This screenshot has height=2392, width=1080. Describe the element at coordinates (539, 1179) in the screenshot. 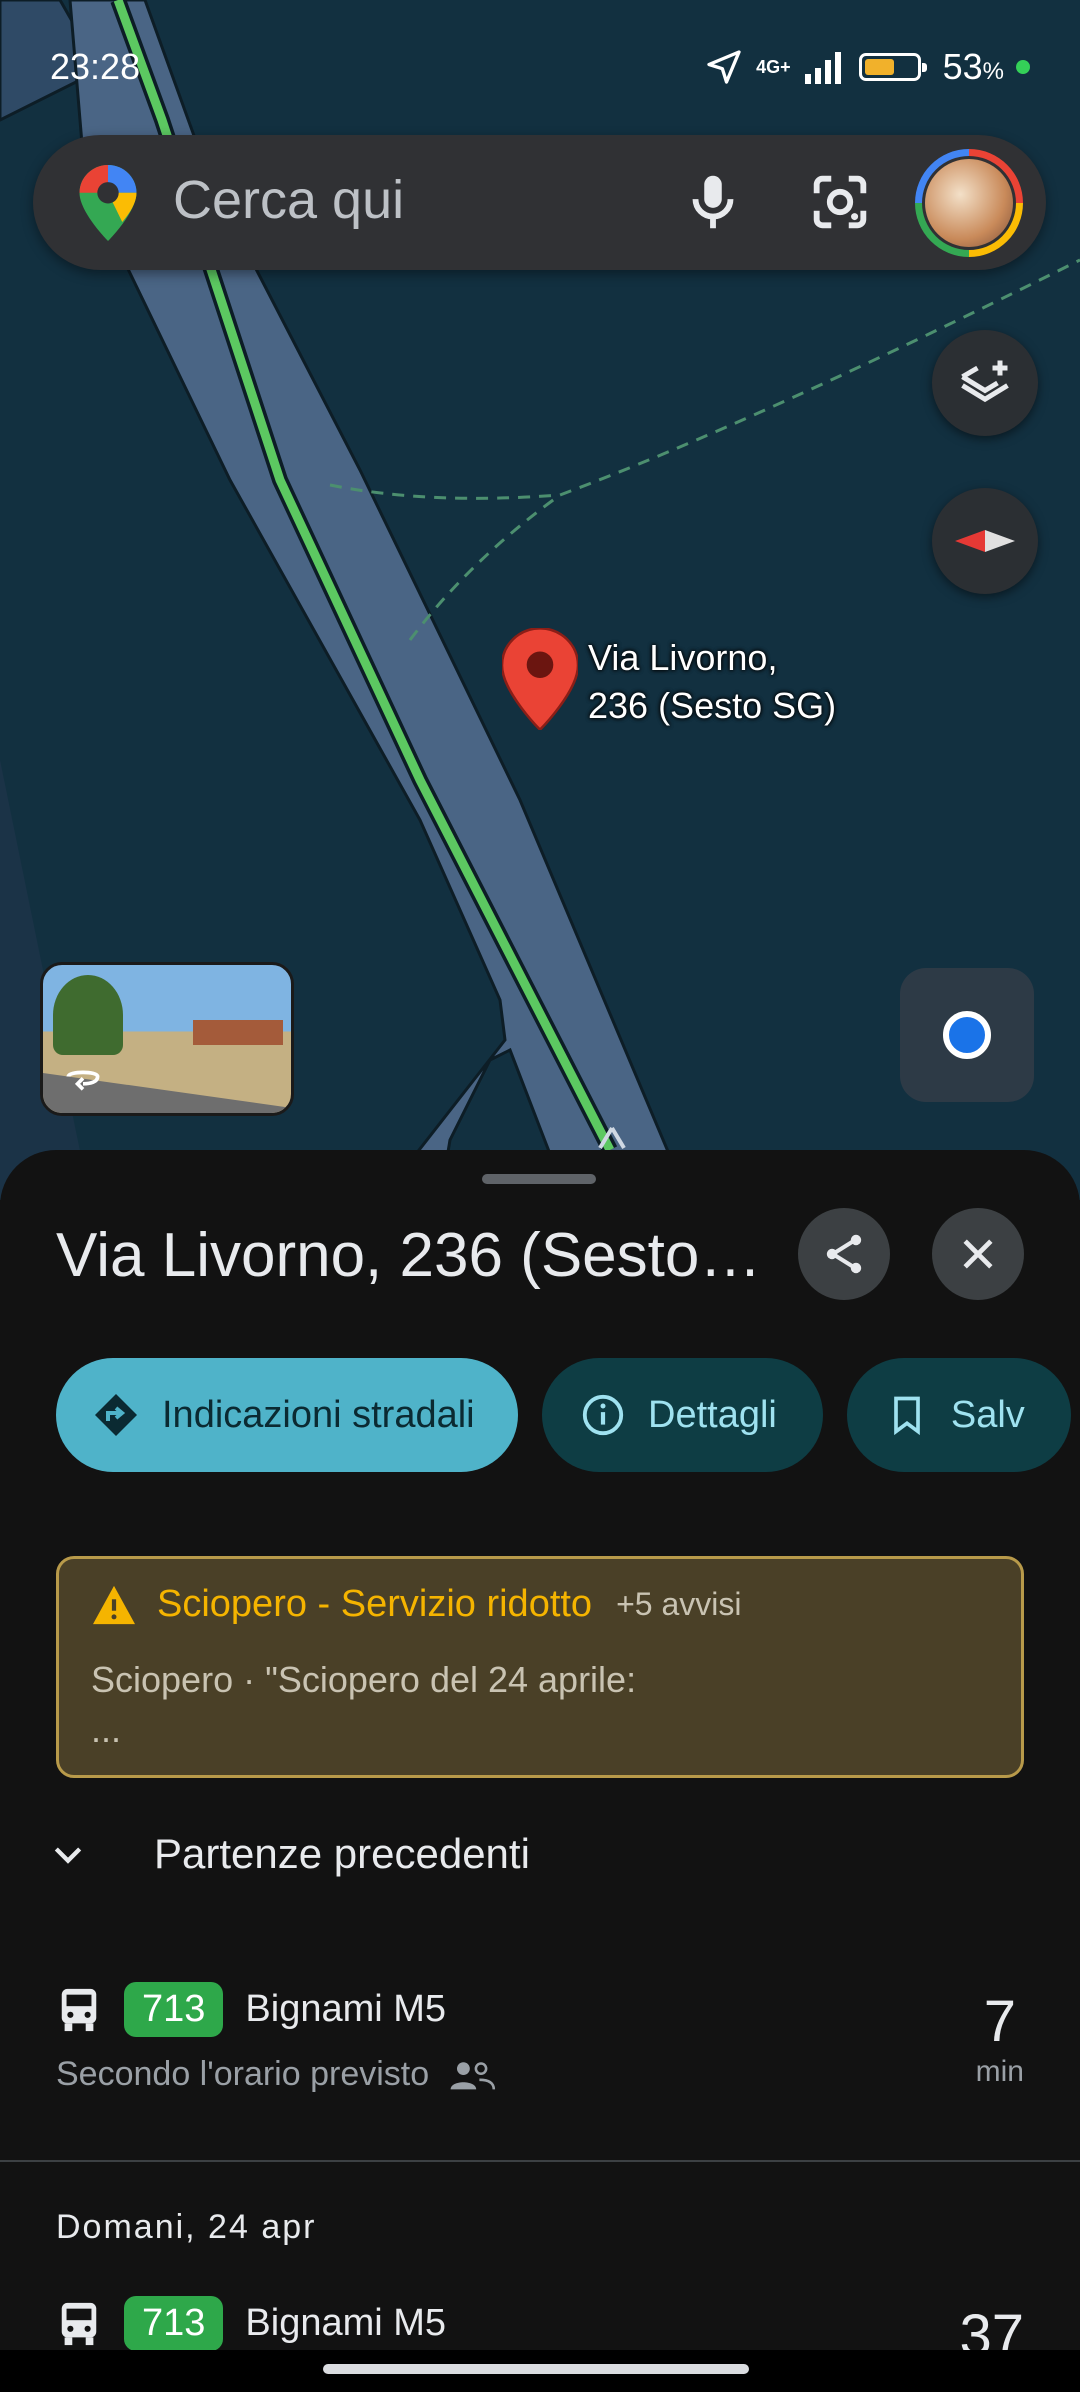

I see `sheet-drag-handle` at that location.